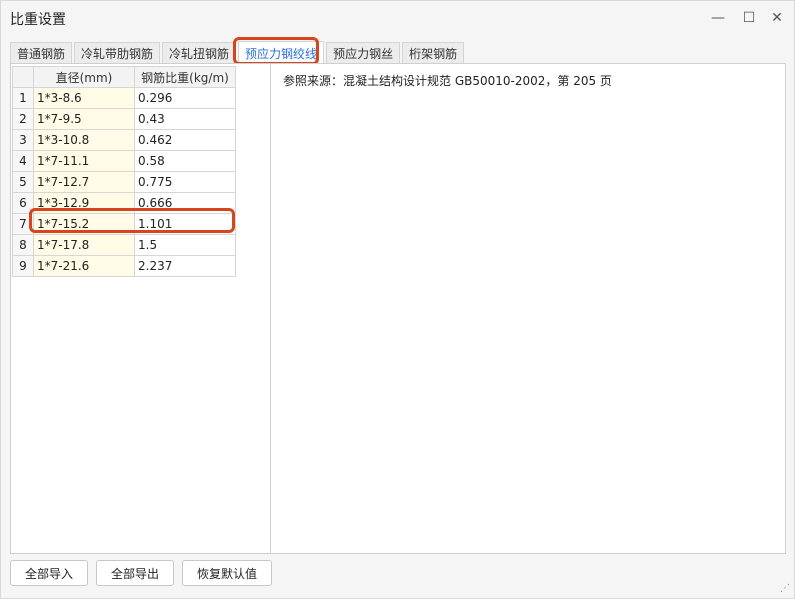  What do you see at coordinates (185, 245) in the screenshot?
I see `weight-cell: 1.5` at bounding box center [185, 245].